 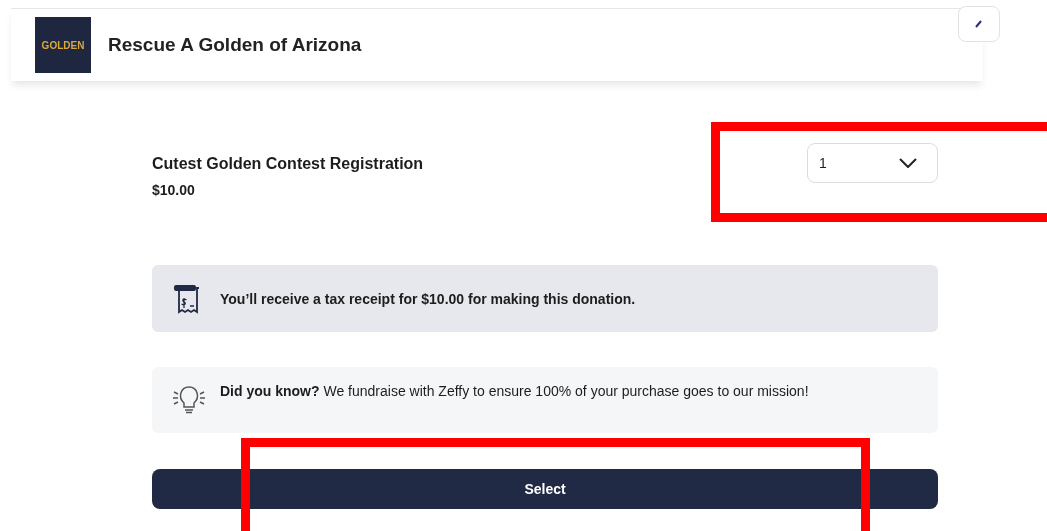 What do you see at coordinates (872, 163) in the screenshot?
I see `quantity-select: 1` at bounding box center [872, 163].